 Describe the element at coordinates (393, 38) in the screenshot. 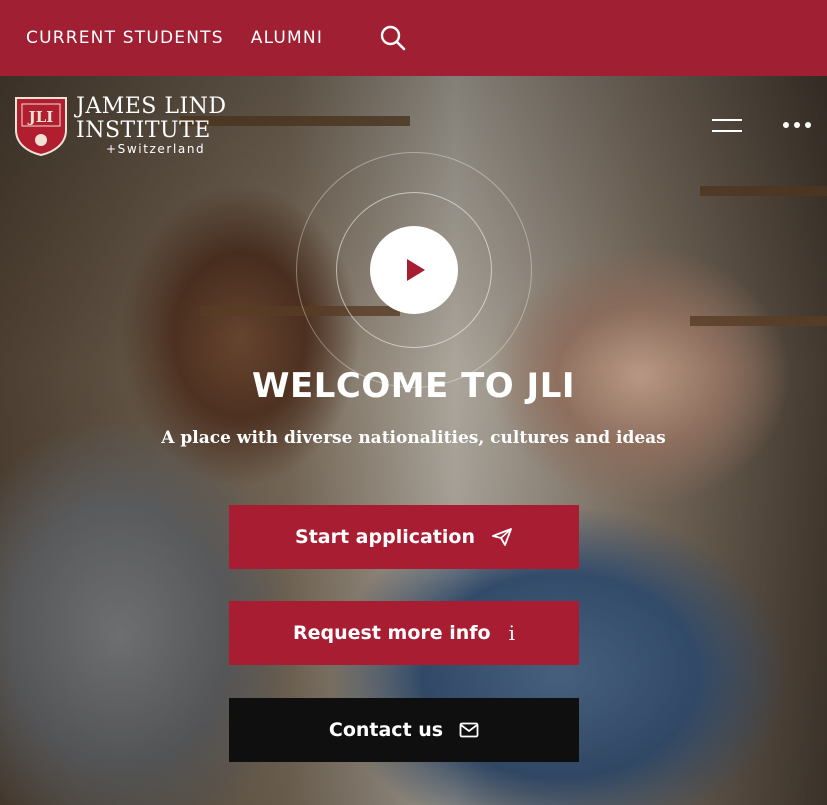

I see `search-icon` at that location.